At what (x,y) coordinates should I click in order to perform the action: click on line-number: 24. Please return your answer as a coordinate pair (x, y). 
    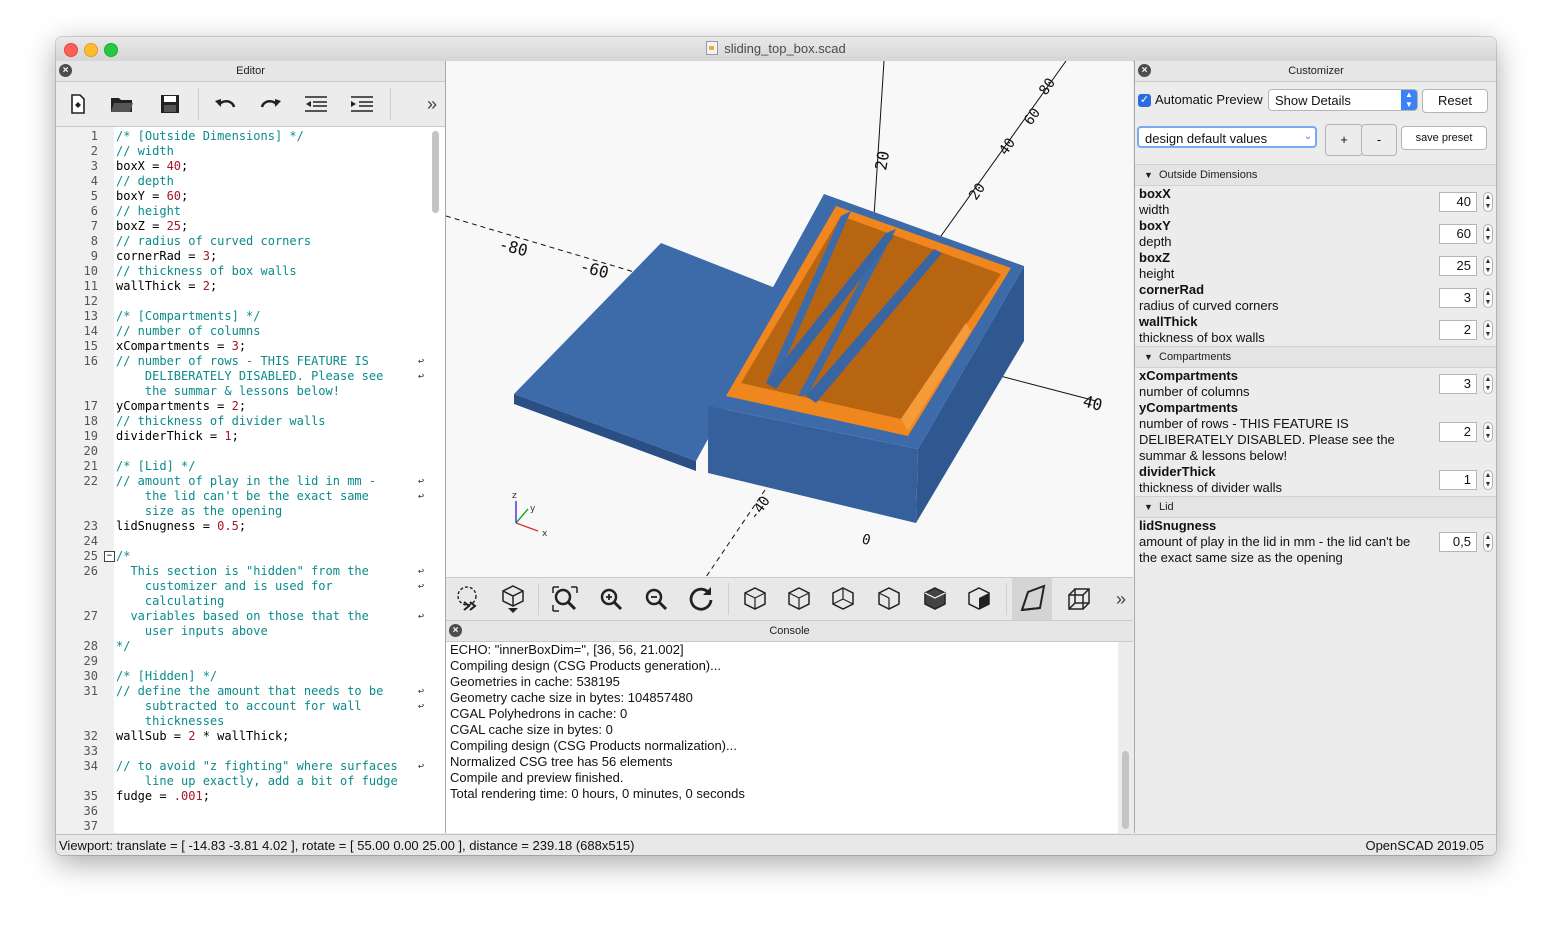
    Looking at the image, I should click on (90, 541).